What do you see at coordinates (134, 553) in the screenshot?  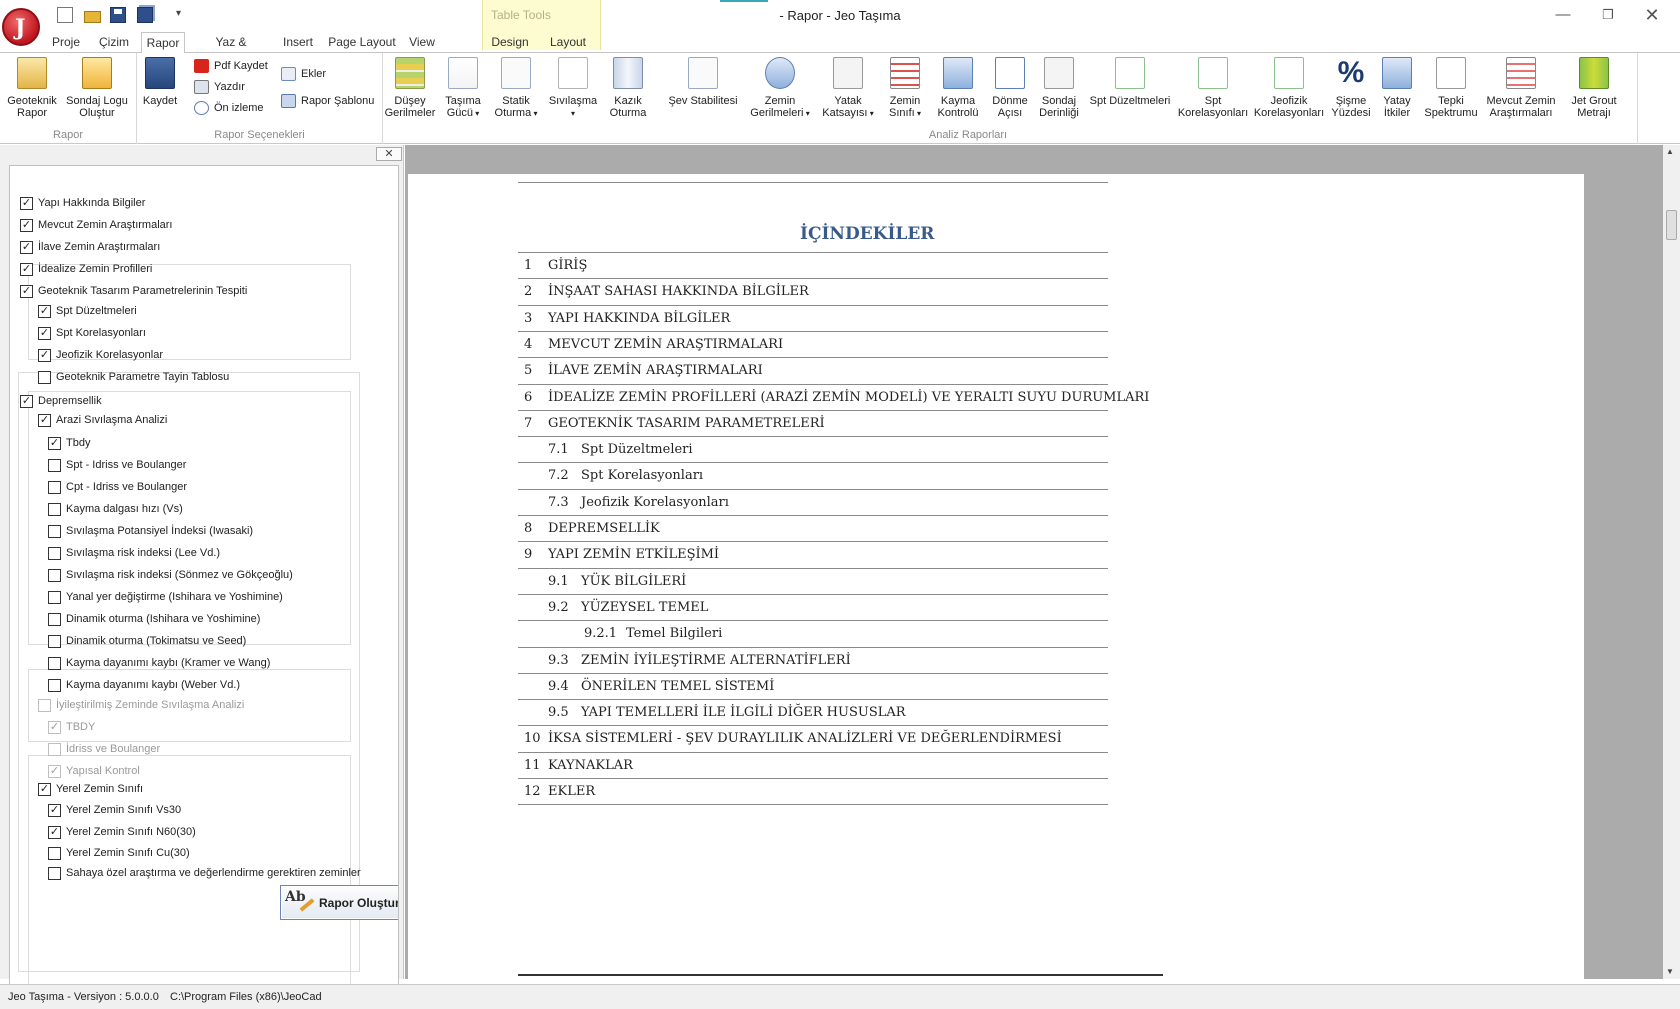 I see `tree-item: Sıvılaşma risk indeksi (Lee Vd.)` at bounding box center [134, 553].